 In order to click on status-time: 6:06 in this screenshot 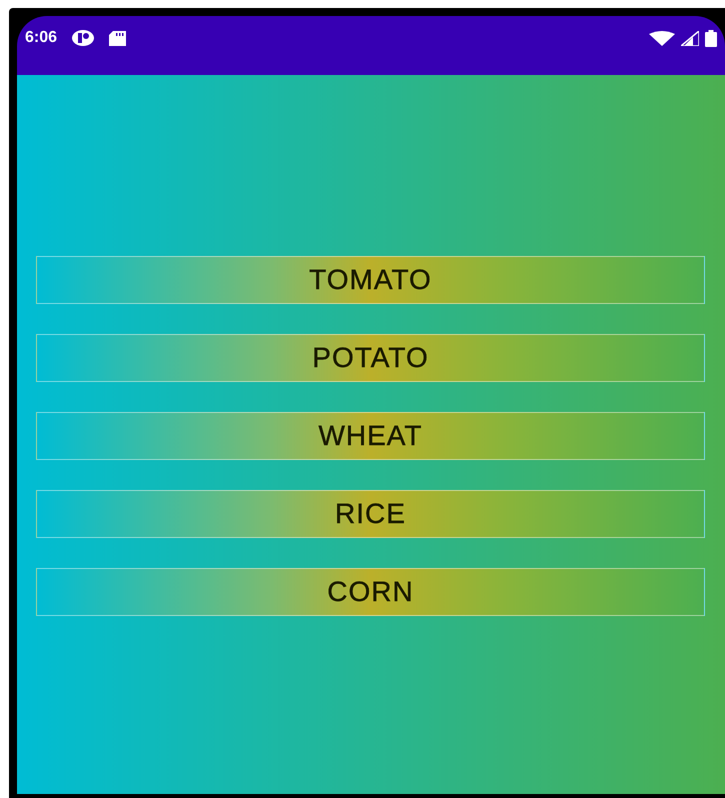, I will do `click(41, 38)`.